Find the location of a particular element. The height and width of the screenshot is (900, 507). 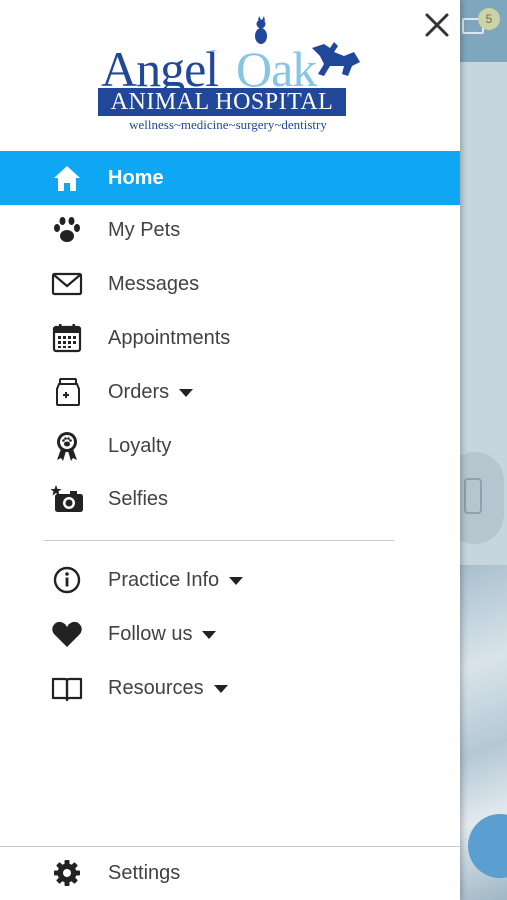

close-drawer-button is located at coordinates (437, 25).